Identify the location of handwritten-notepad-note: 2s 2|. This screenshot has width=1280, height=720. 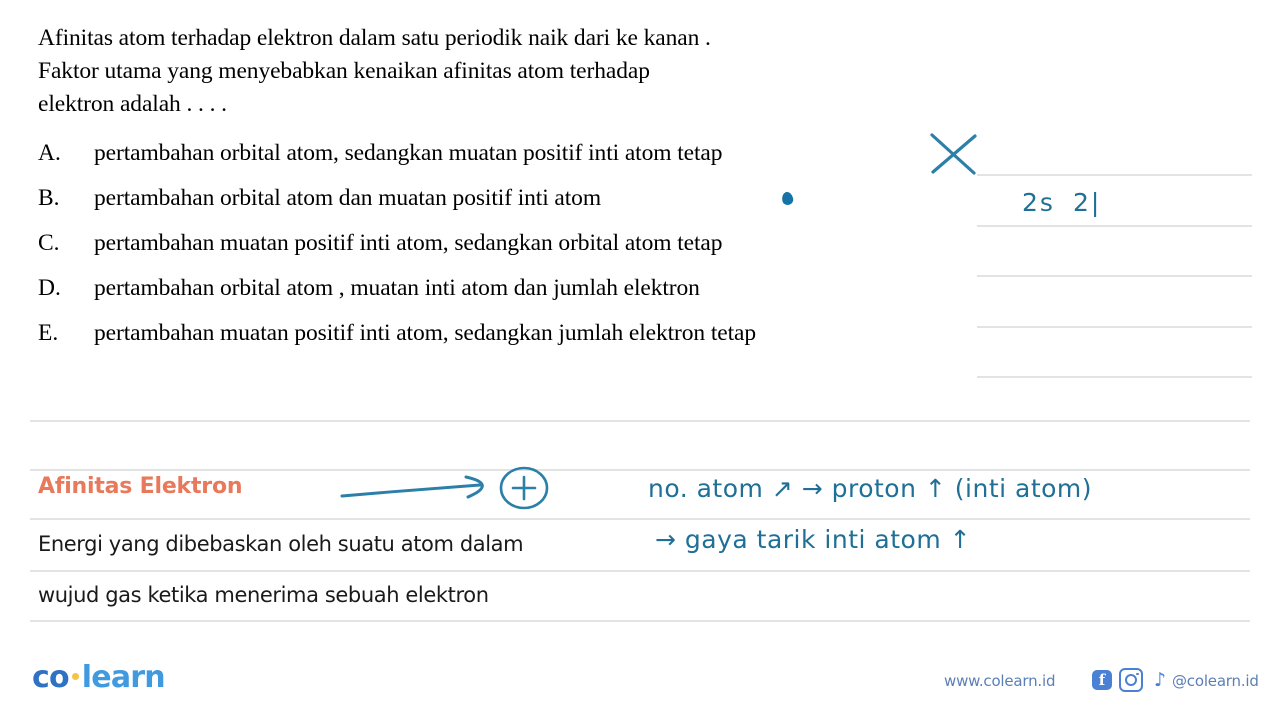
(1061, 202).